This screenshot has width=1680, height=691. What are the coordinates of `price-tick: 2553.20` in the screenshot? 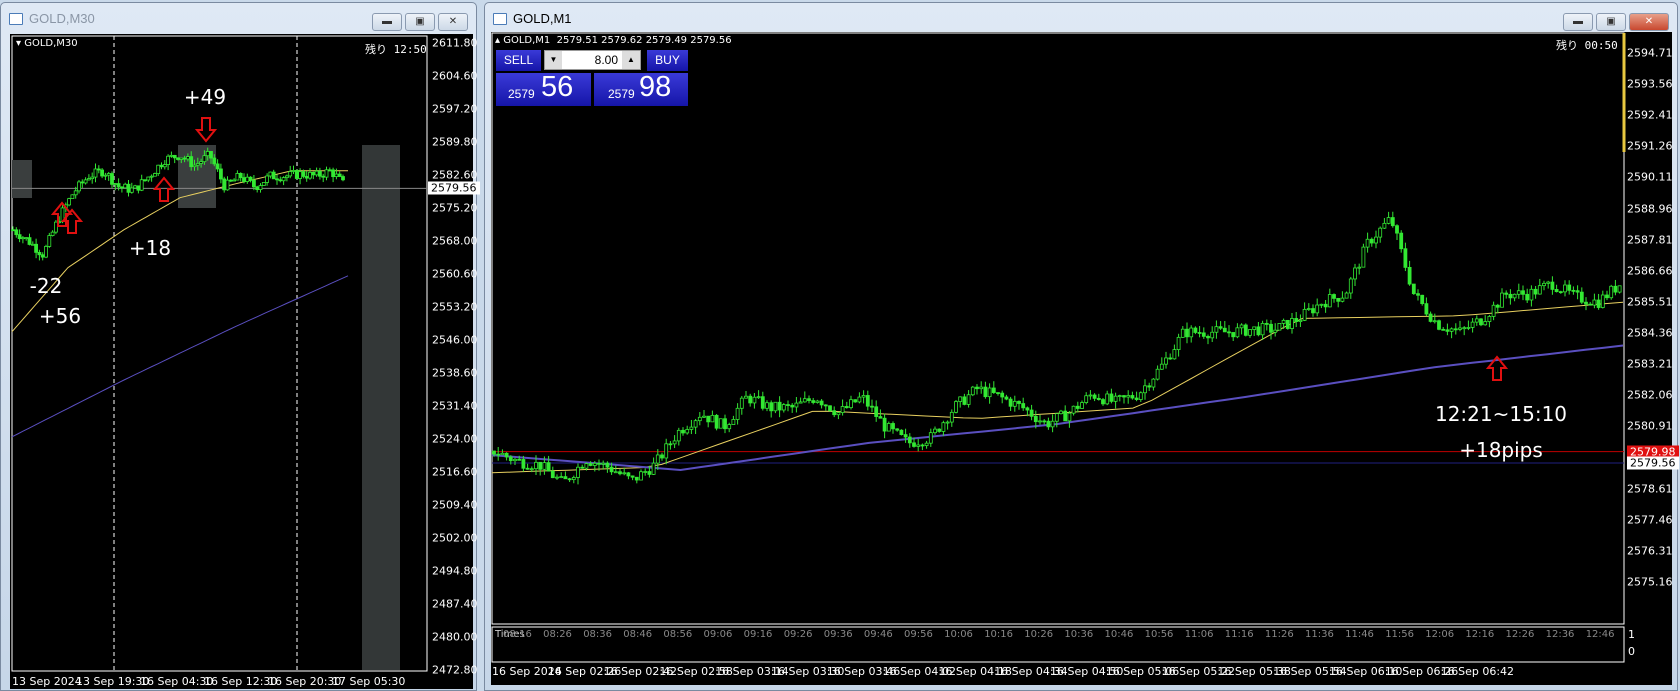 It's located at (455, 307).